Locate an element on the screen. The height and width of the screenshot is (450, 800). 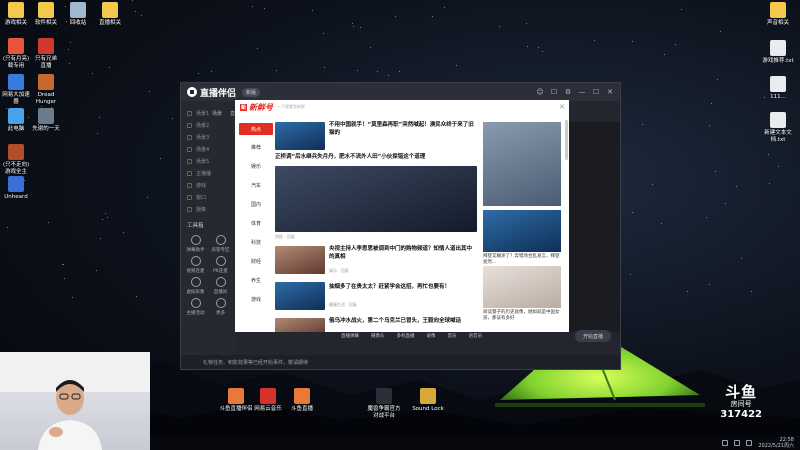
desktop-icon: 新建文本文 档.txt is located at coordinates (778, 128).